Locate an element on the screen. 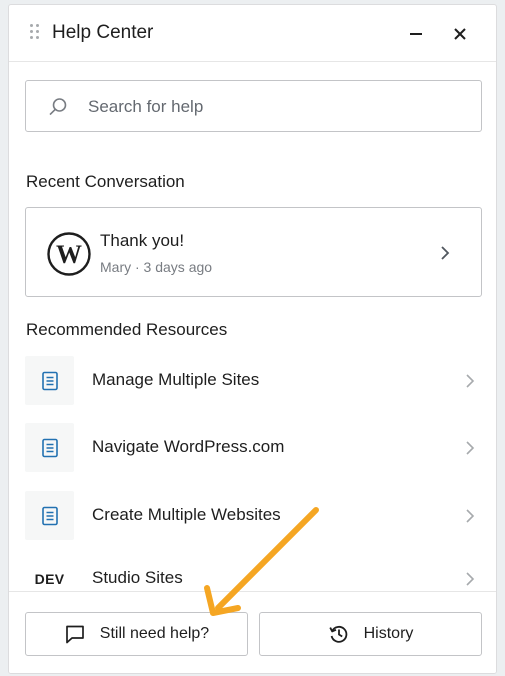 The image size is (505, 676). still-need-help-button: Still need help? is located at coordinates (136, 634).